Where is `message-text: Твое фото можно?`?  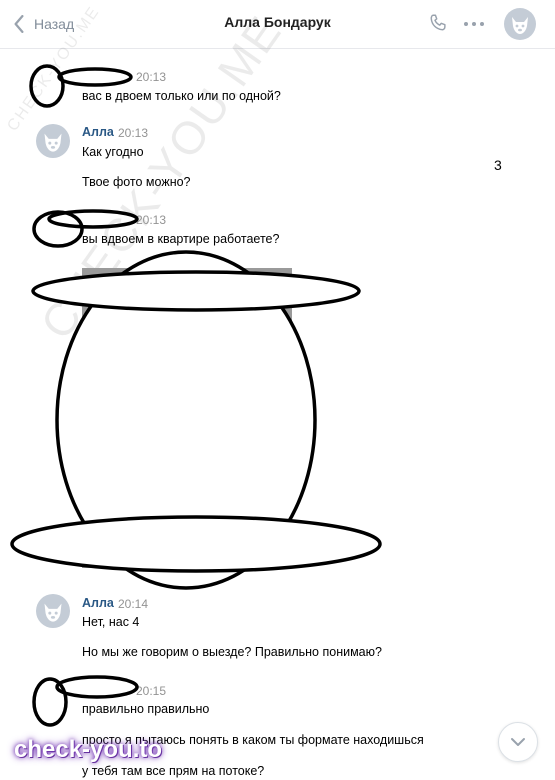 message-text: Твое фото можно? is located at coordinates (136, 182).